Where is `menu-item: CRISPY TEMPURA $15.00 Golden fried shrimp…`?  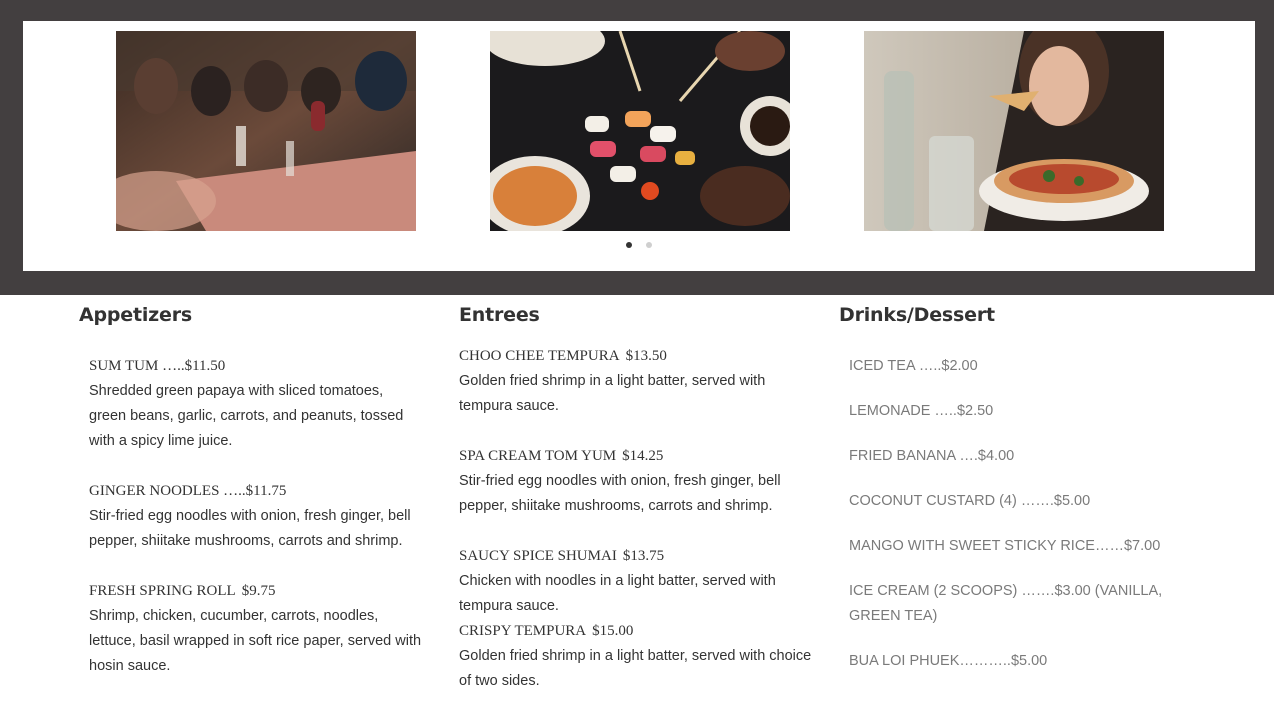 menu-item: CRISPY TEMPURA $15.00 Golden fried shrimp… is located at coordinates (640, 656).